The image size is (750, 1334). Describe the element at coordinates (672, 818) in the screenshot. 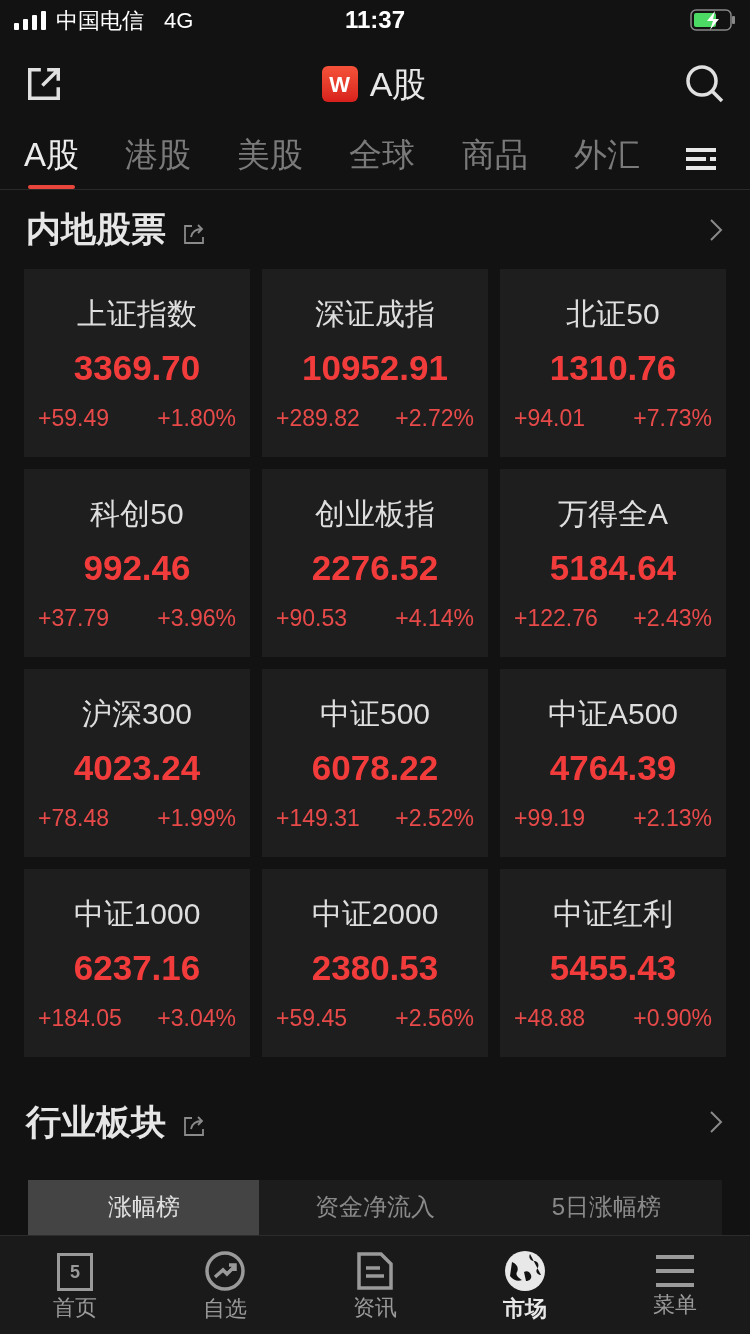

I see `index-percent: +2.13%` at that location.